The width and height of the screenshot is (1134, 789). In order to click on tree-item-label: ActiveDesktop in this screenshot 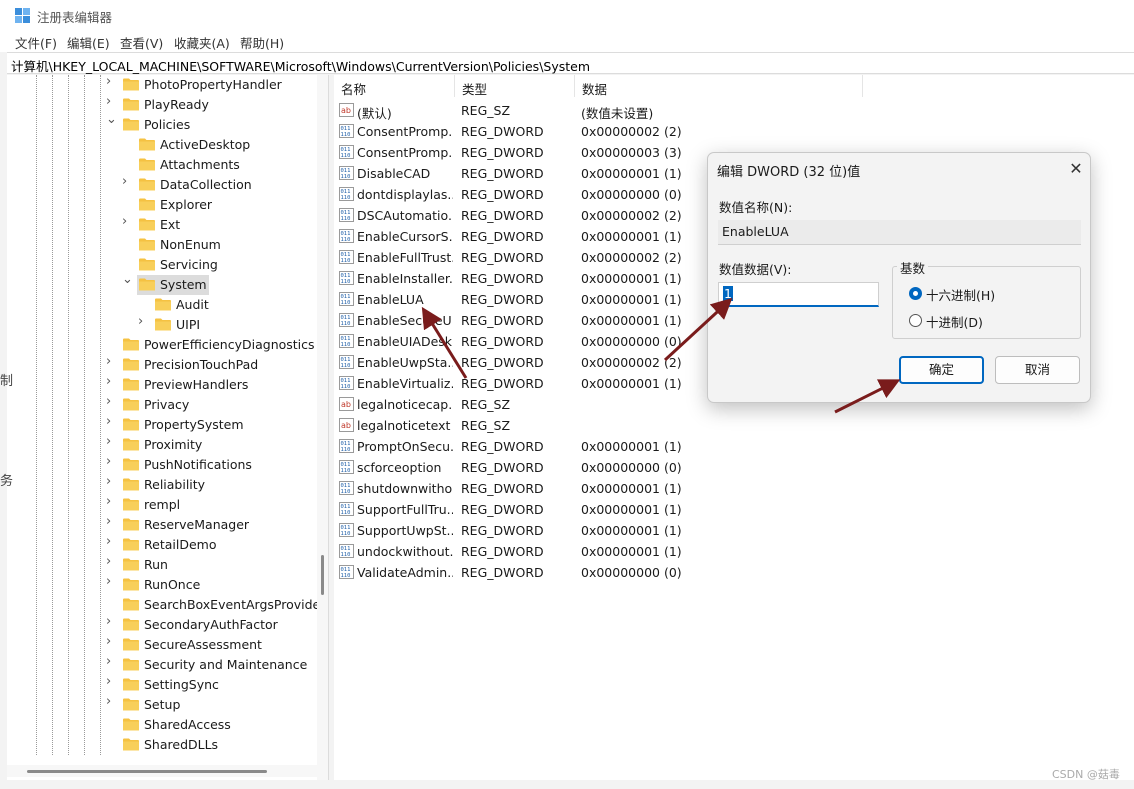, I will do `click(205, 144)`.